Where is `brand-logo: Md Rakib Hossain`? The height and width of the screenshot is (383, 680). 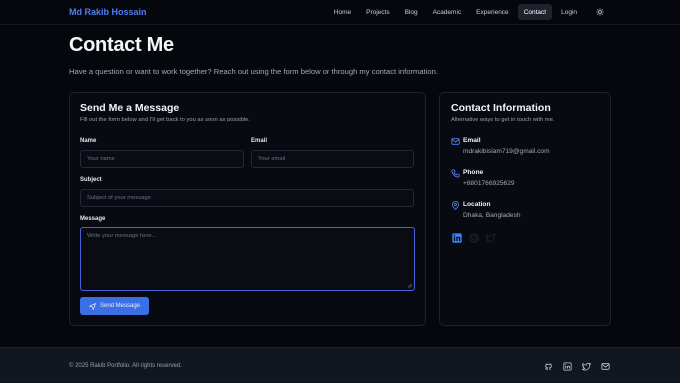
brand-logo: Md Rakib Hossain is located at coordinates (108, 12).